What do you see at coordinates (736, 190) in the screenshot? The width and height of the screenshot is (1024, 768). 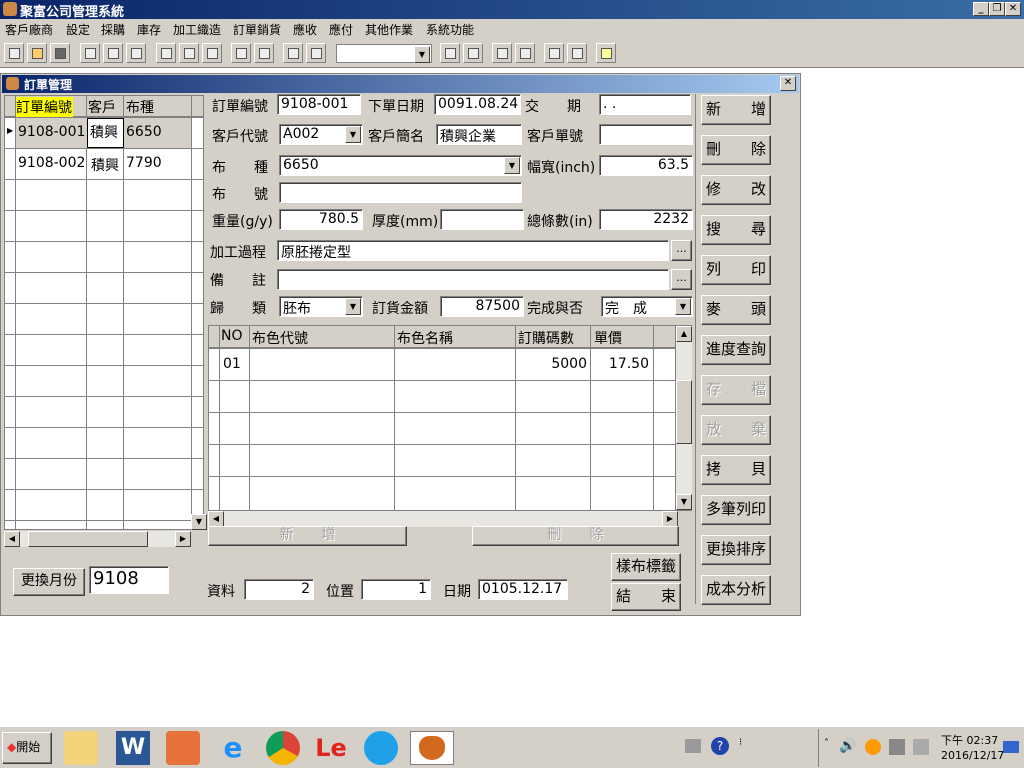 I see `edit-button: 修 改` at bounding box center [736, 190].